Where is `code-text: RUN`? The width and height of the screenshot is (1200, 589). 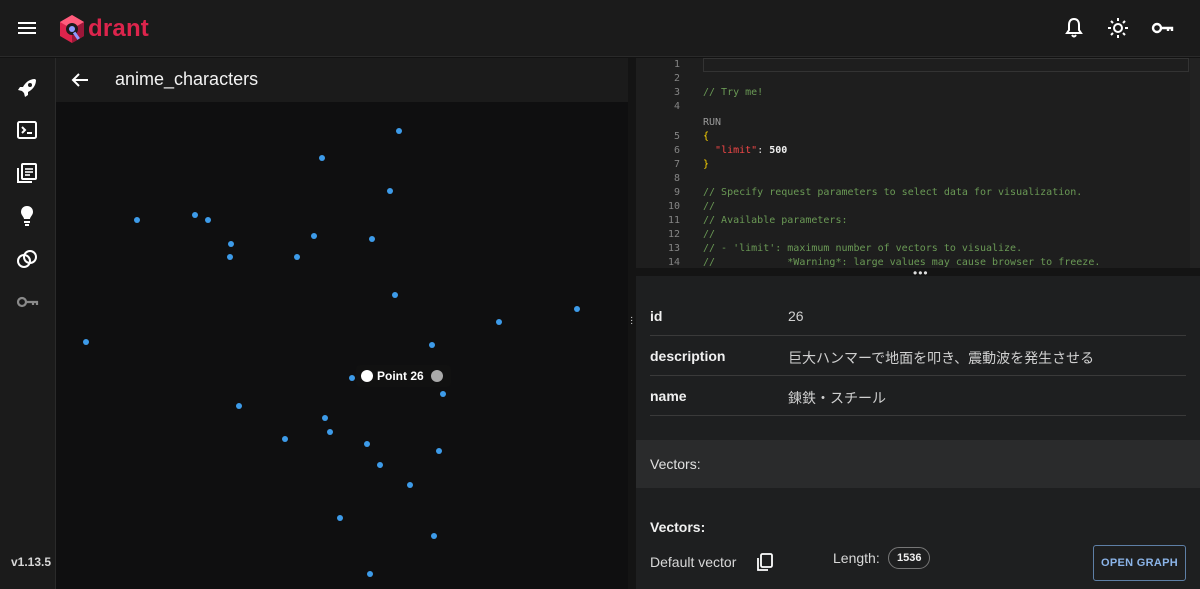
code-text: RUN is located at coordinates (712, 122).